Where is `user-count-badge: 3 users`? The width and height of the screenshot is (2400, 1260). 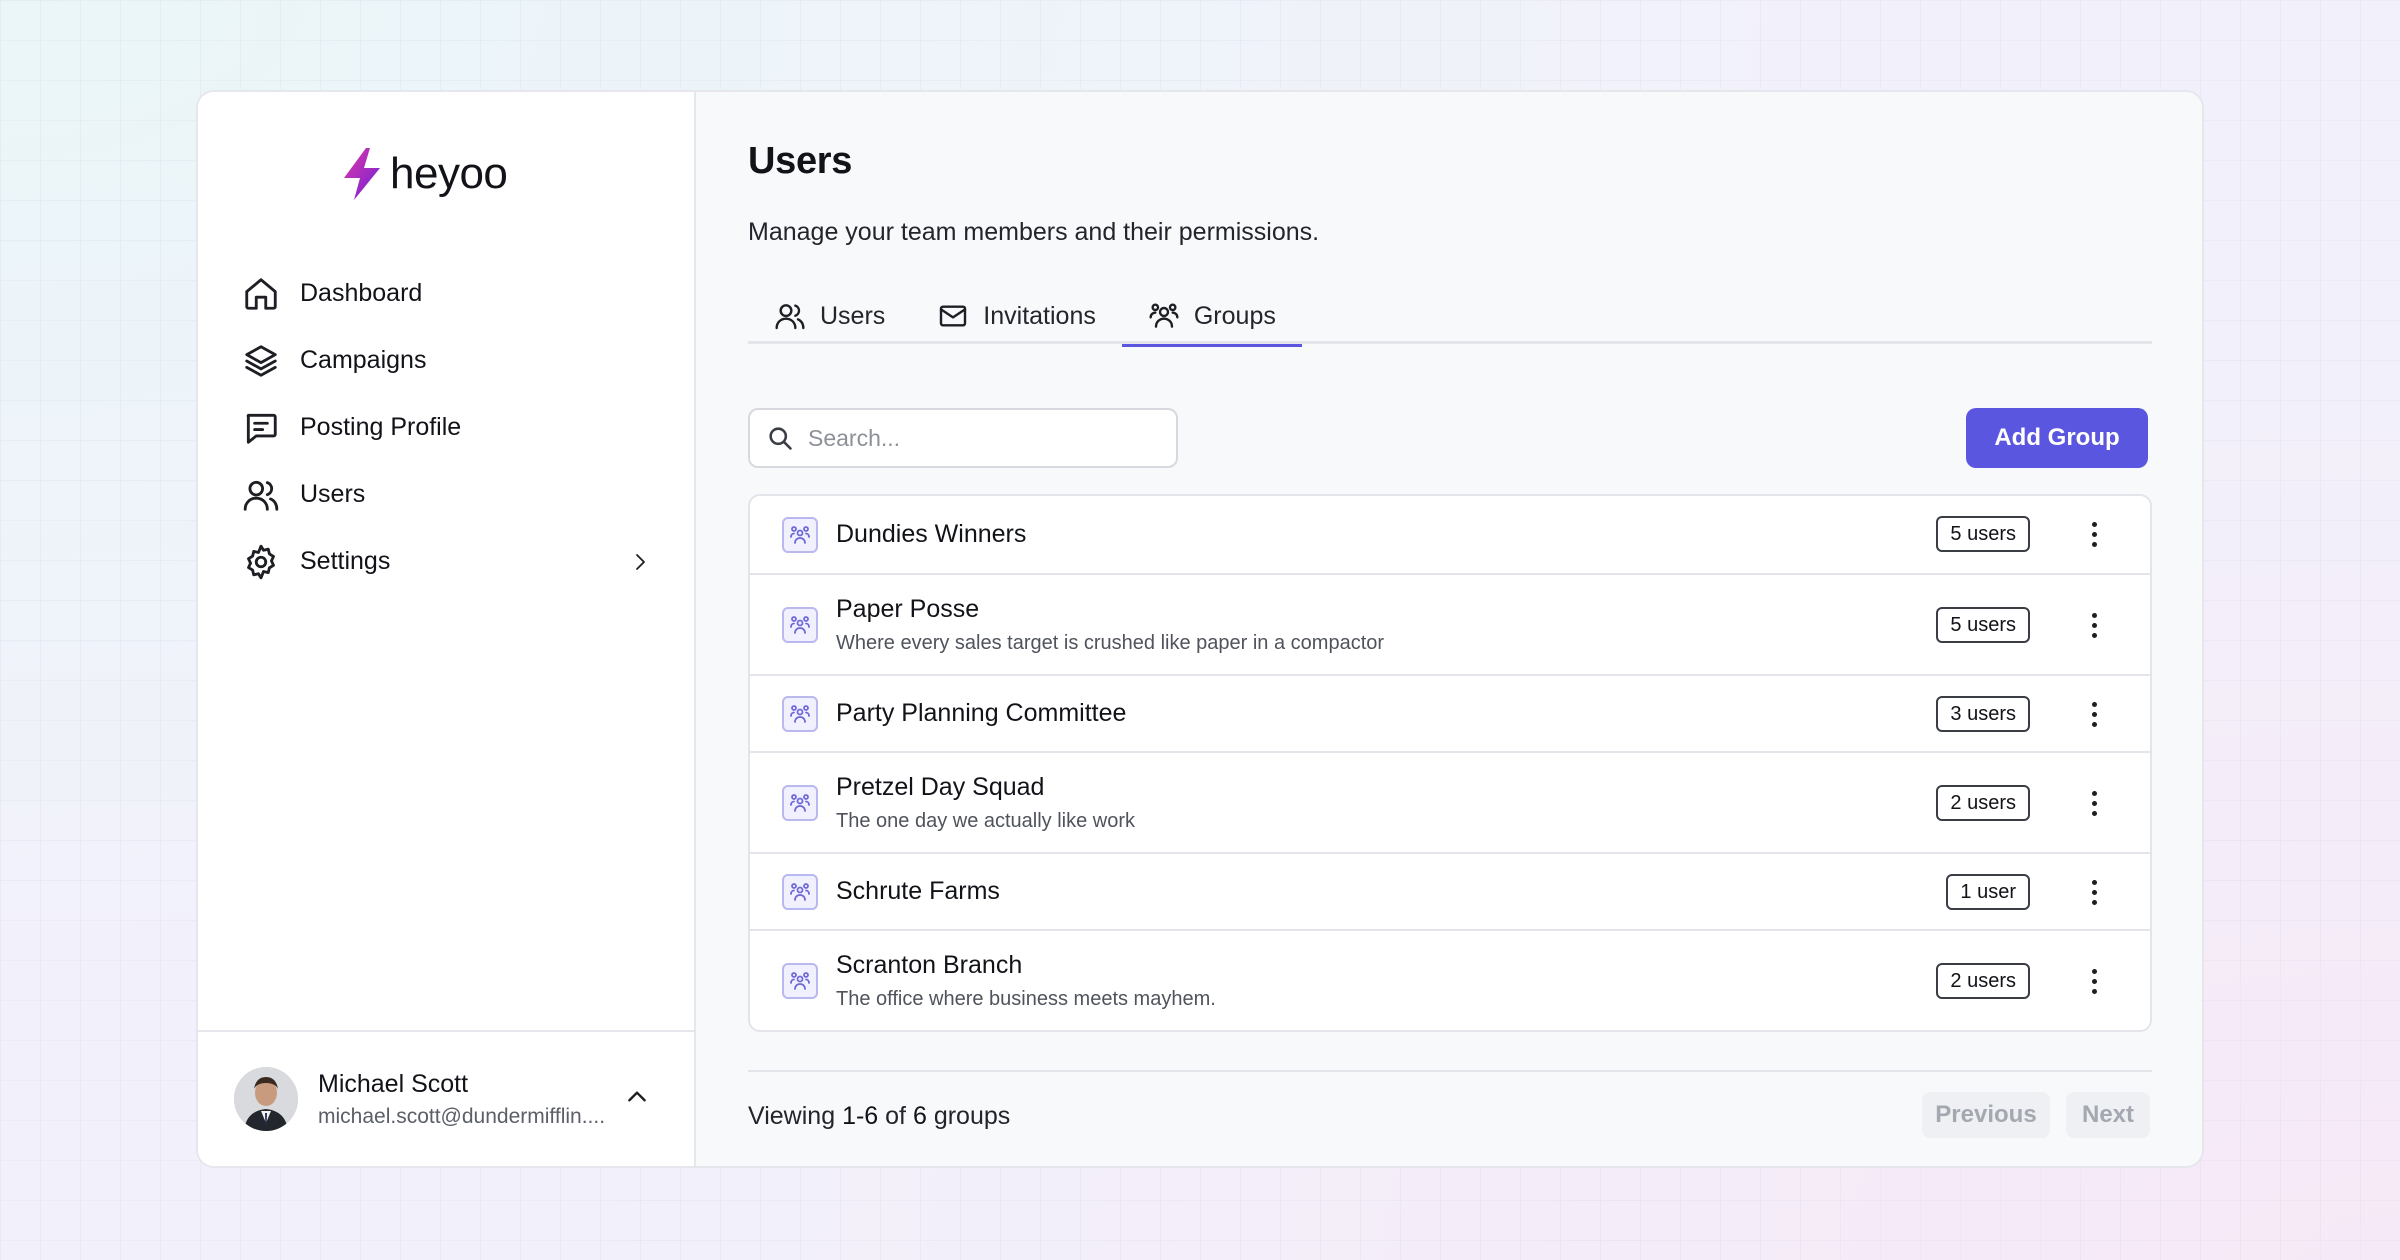 user-count-badge: 3 users is located at coordinates (1983, 714).